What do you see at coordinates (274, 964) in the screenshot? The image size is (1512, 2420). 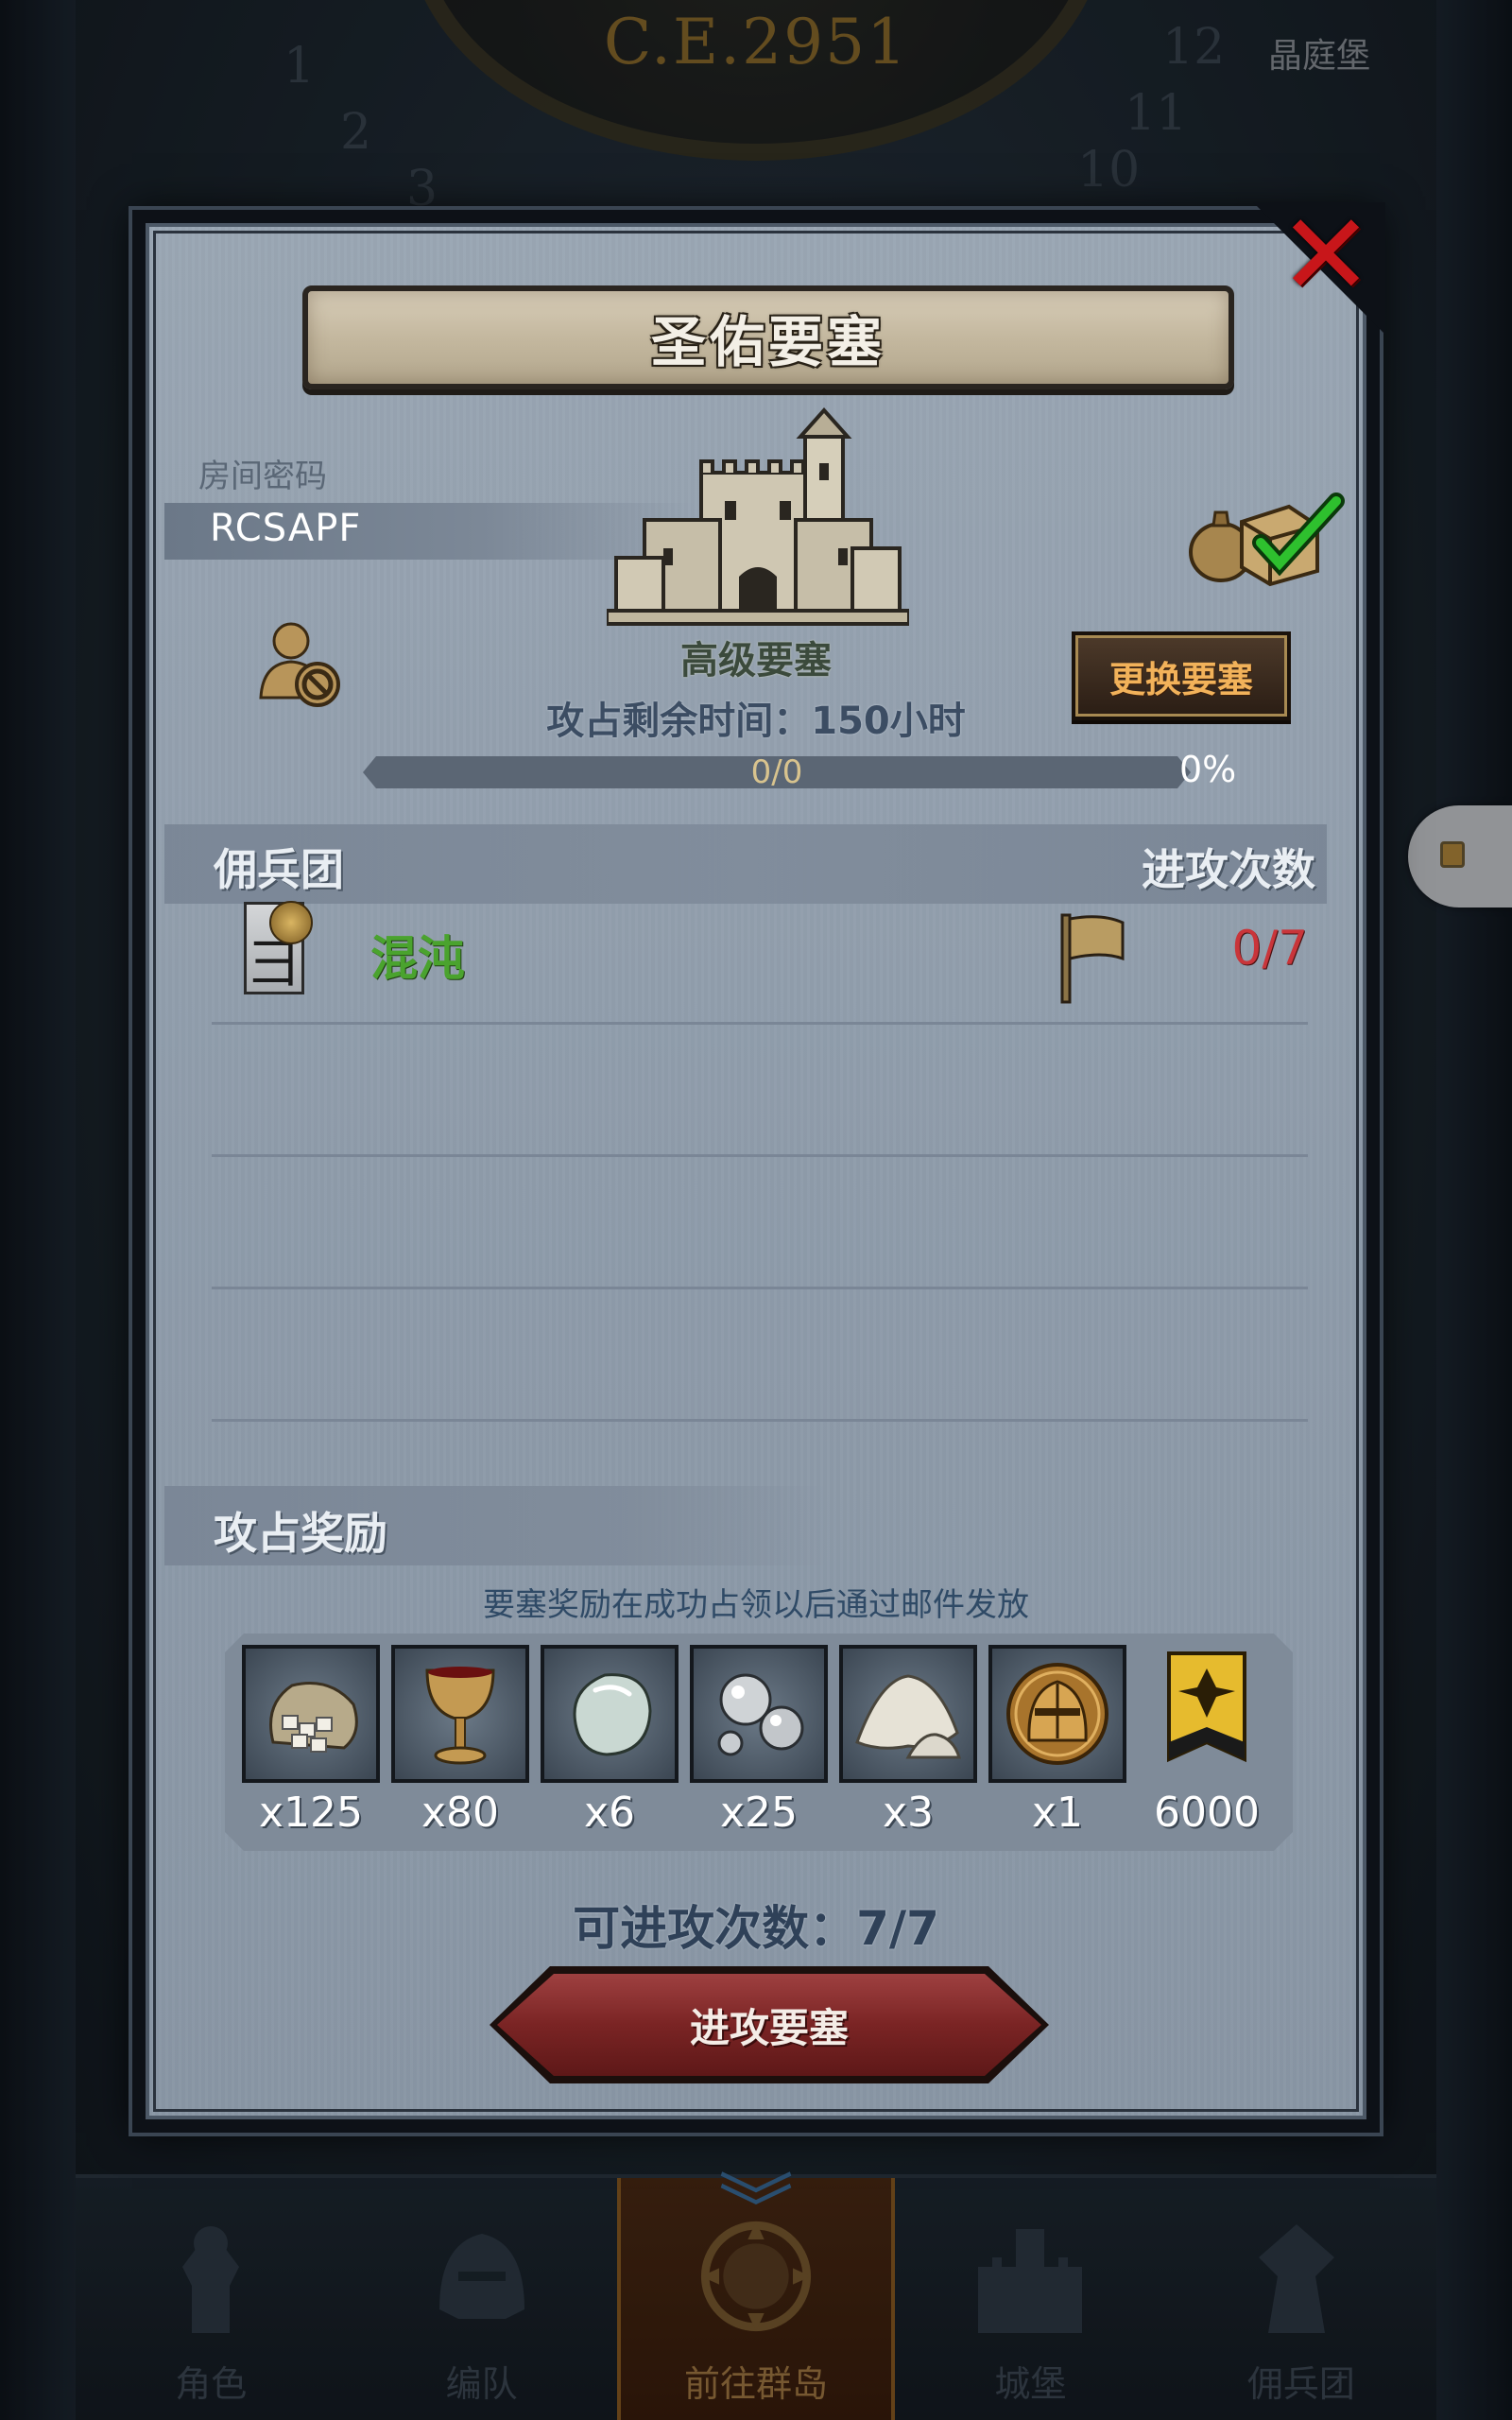 I see `emblem-glyph: 彐` at bounding box center [274, 964].